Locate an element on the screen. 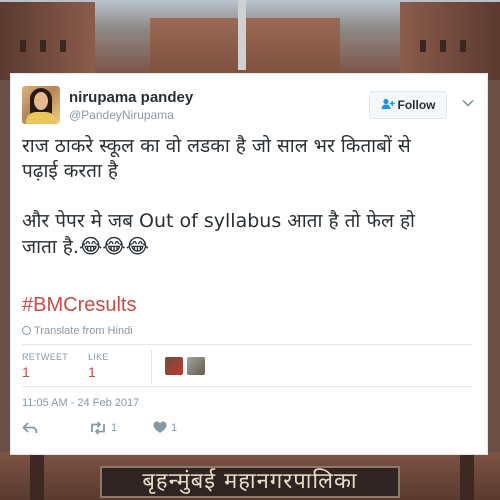 Image resolution: width=500 pixels, height=500 pixels. retweet-button: 1 is located at coordinates (103, 429).